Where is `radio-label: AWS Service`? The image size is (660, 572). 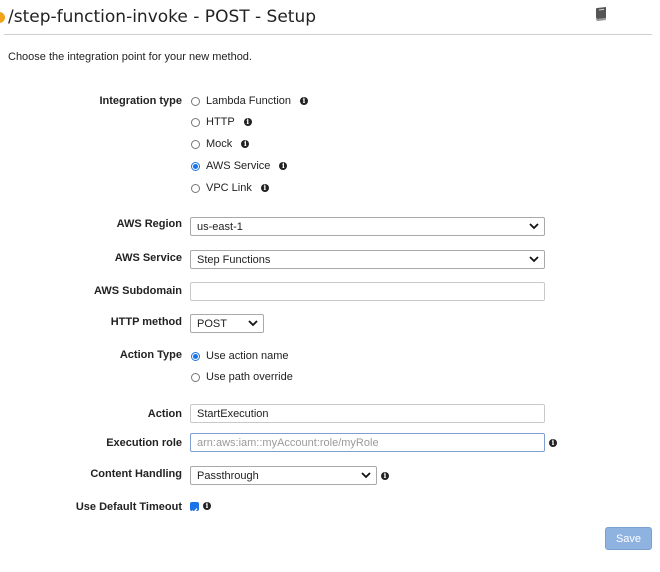
radio-label: AWS Service is located at coordinates (238, 166).